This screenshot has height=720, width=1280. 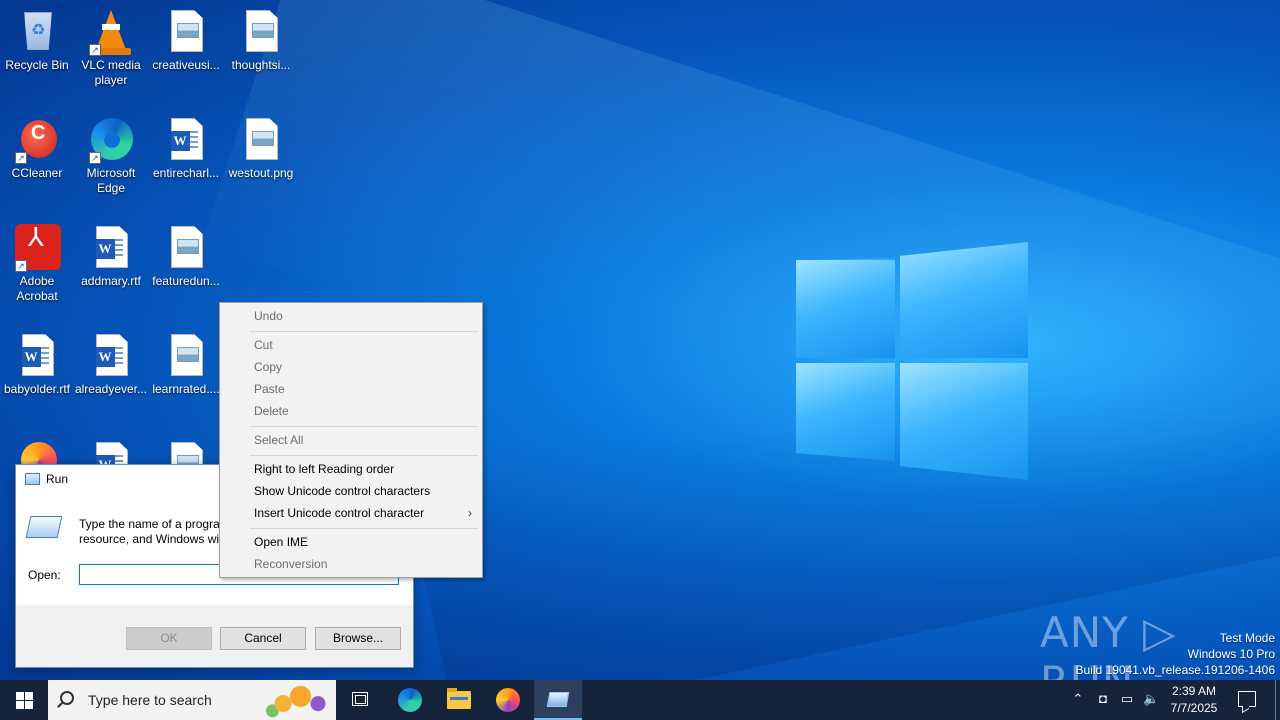 I want to click on menu-item-undo: Undo, so click(x=351, y=316).